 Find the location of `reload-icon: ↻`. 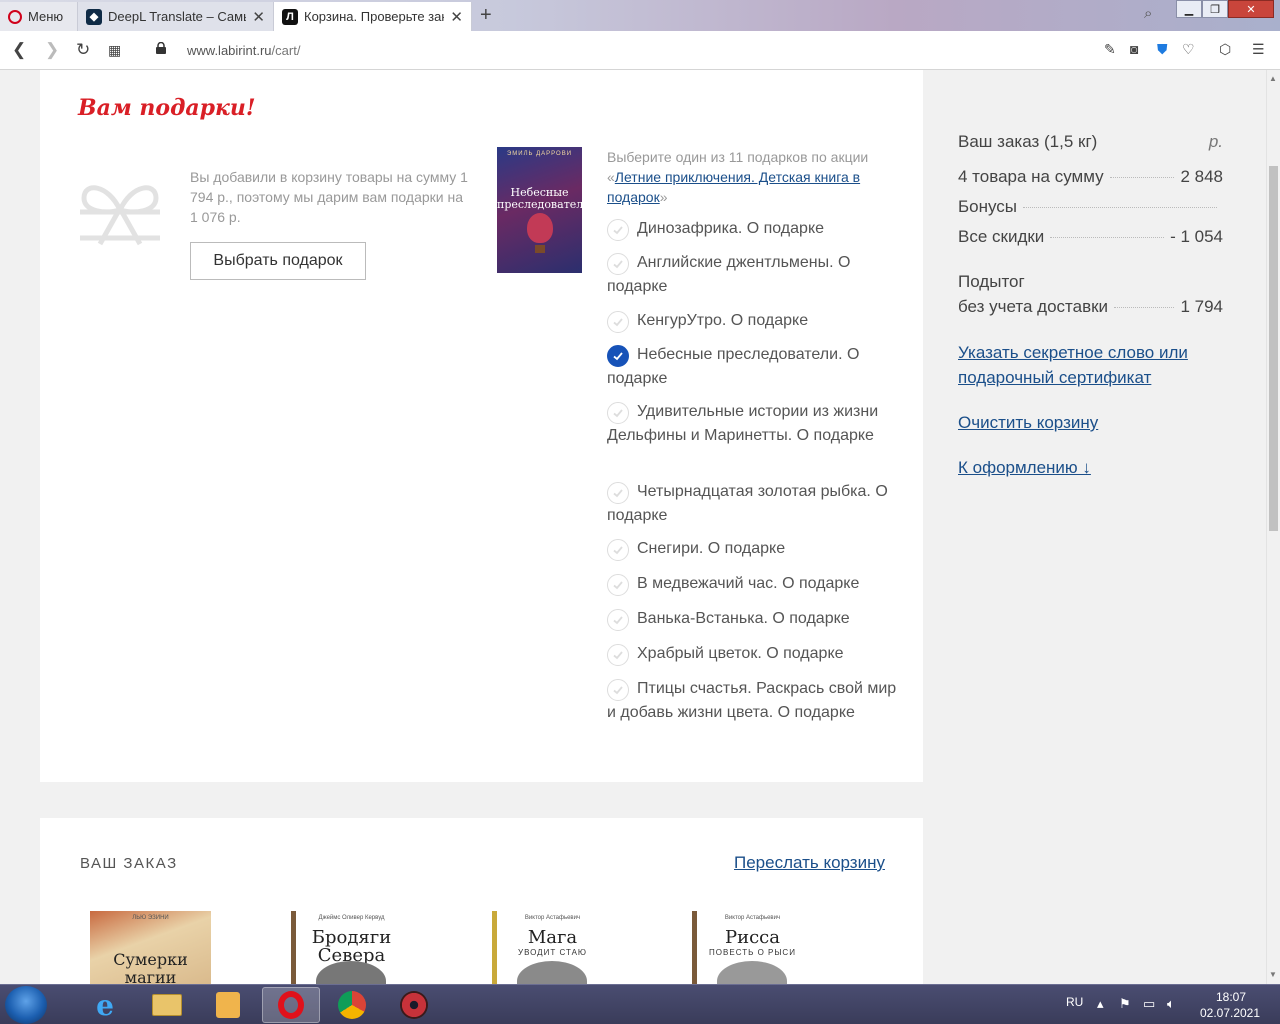

reload-icon: ↻ is located at coordinates (83, 50).